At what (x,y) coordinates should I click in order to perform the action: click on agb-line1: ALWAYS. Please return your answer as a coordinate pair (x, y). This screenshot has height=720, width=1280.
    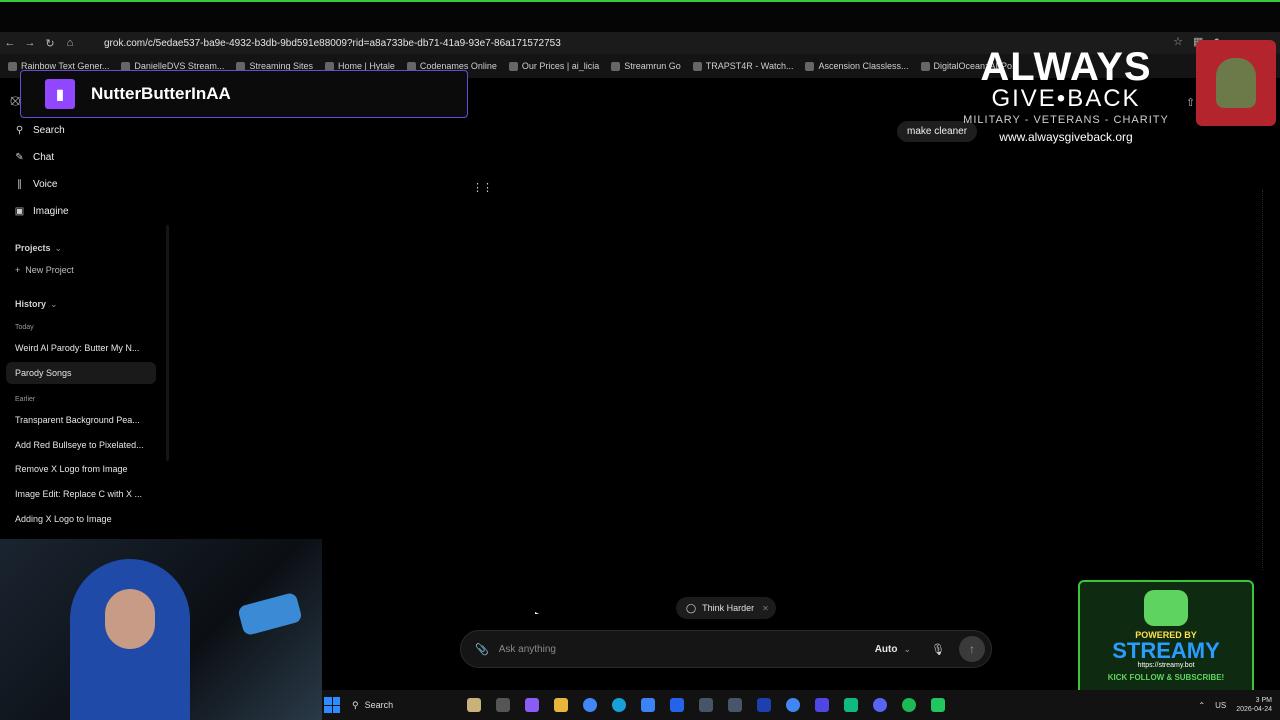
    Looking at the image, I should click on (1066, 67).